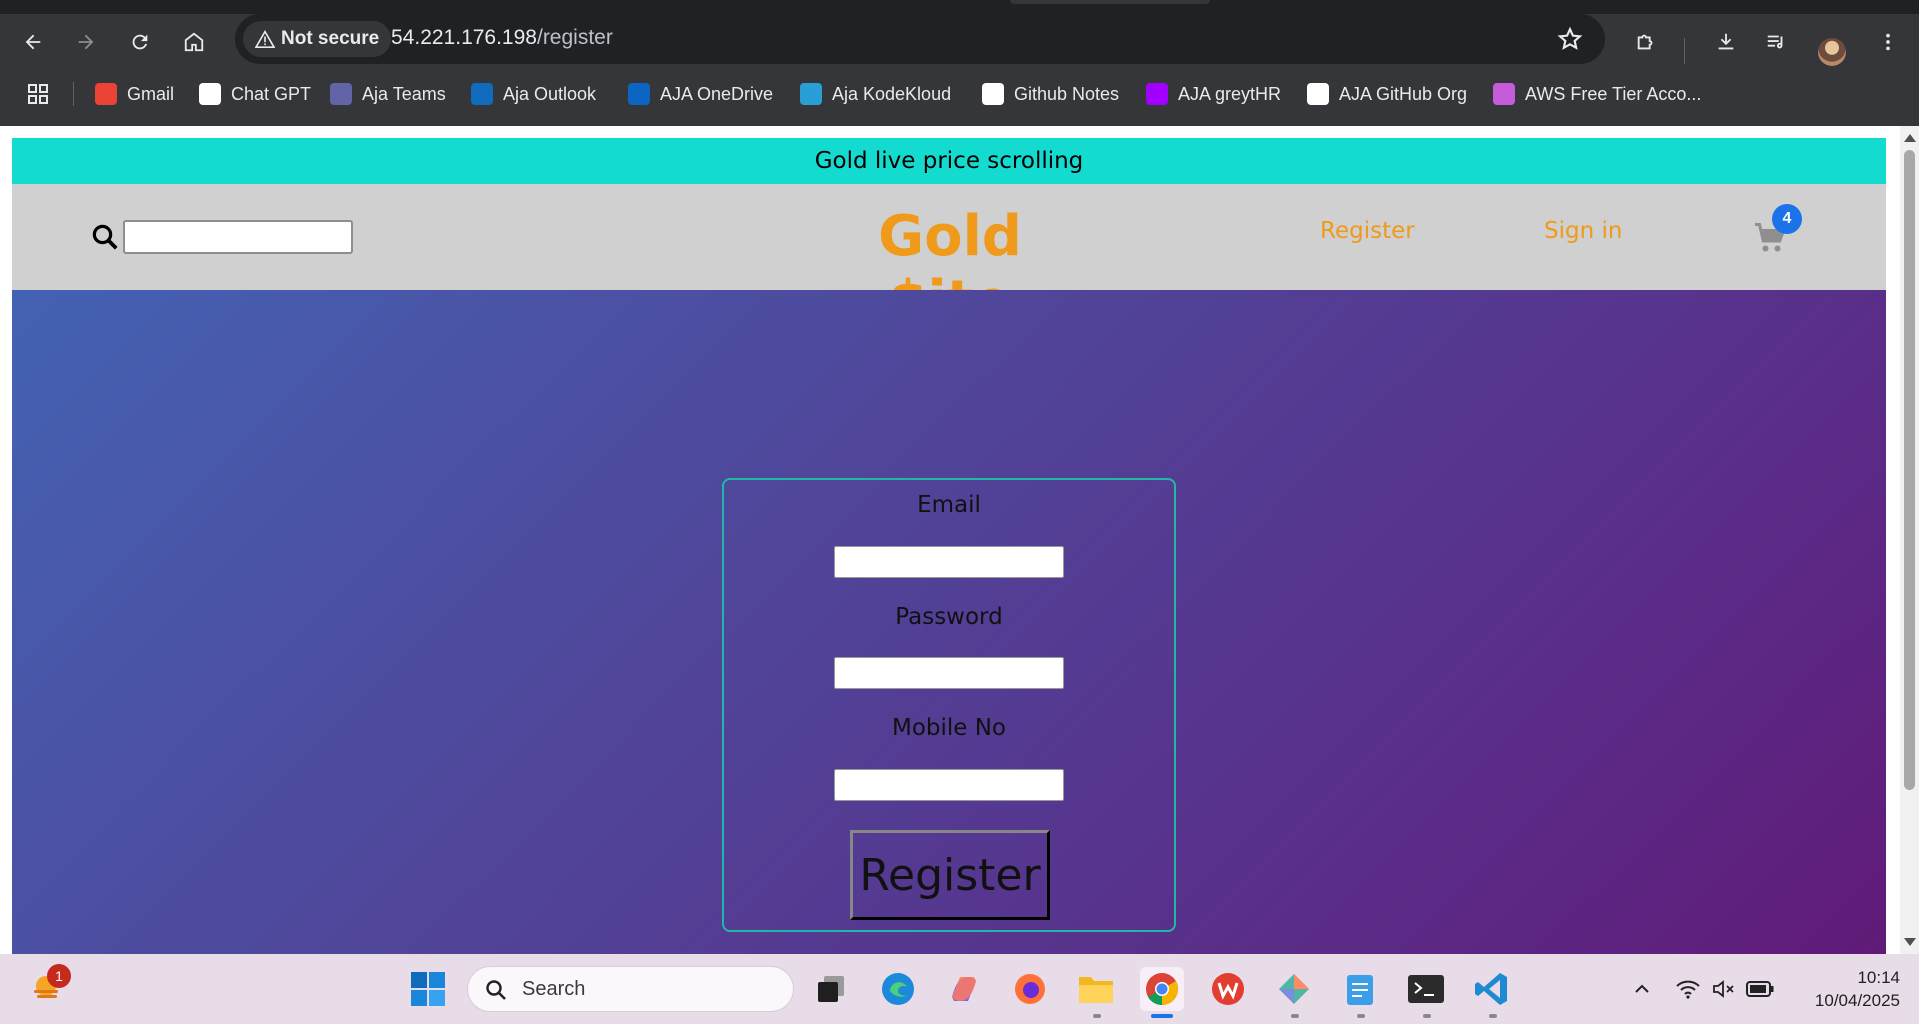  I want to click on teams-icon, so click(341, 94).